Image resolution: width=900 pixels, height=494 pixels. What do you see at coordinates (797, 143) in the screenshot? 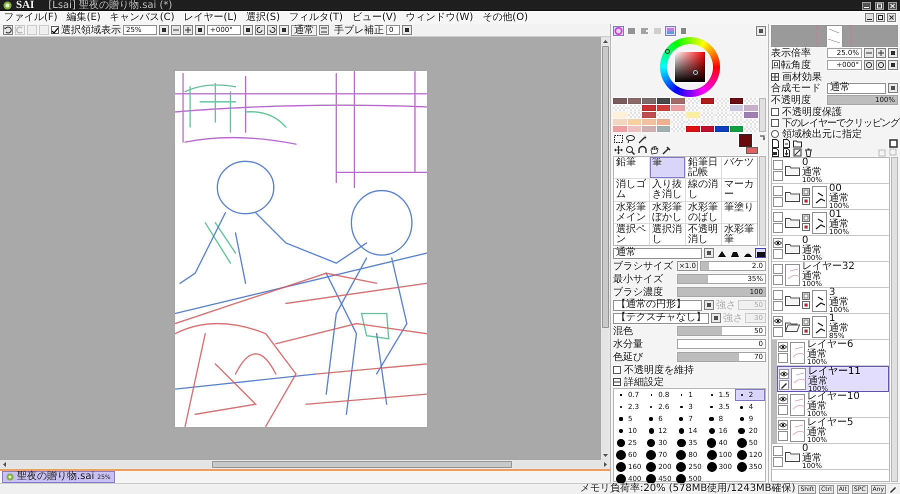
I see `new-folder-icon` at bounding box center [797, 143].